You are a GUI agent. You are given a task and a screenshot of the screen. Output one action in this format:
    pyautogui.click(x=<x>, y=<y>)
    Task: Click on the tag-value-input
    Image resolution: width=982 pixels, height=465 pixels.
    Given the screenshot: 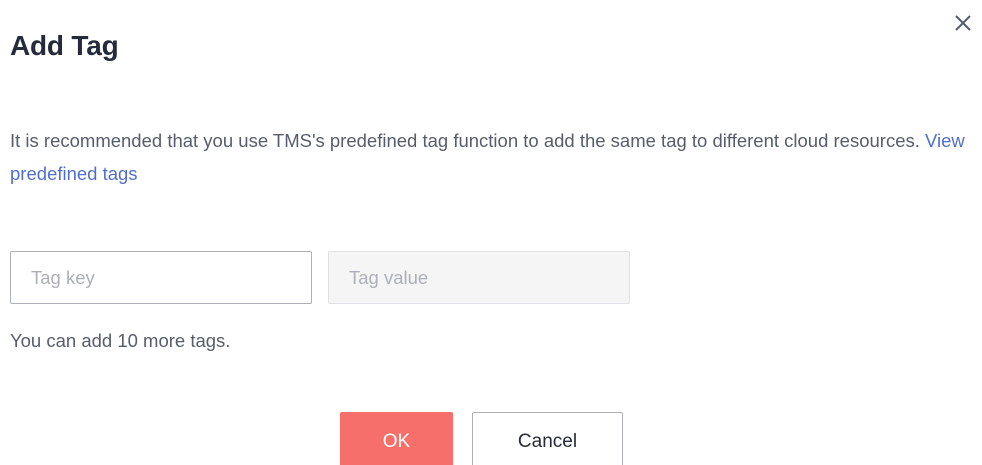 What is the action you would take?
    pyautogui.click(x=479, y=277)
    